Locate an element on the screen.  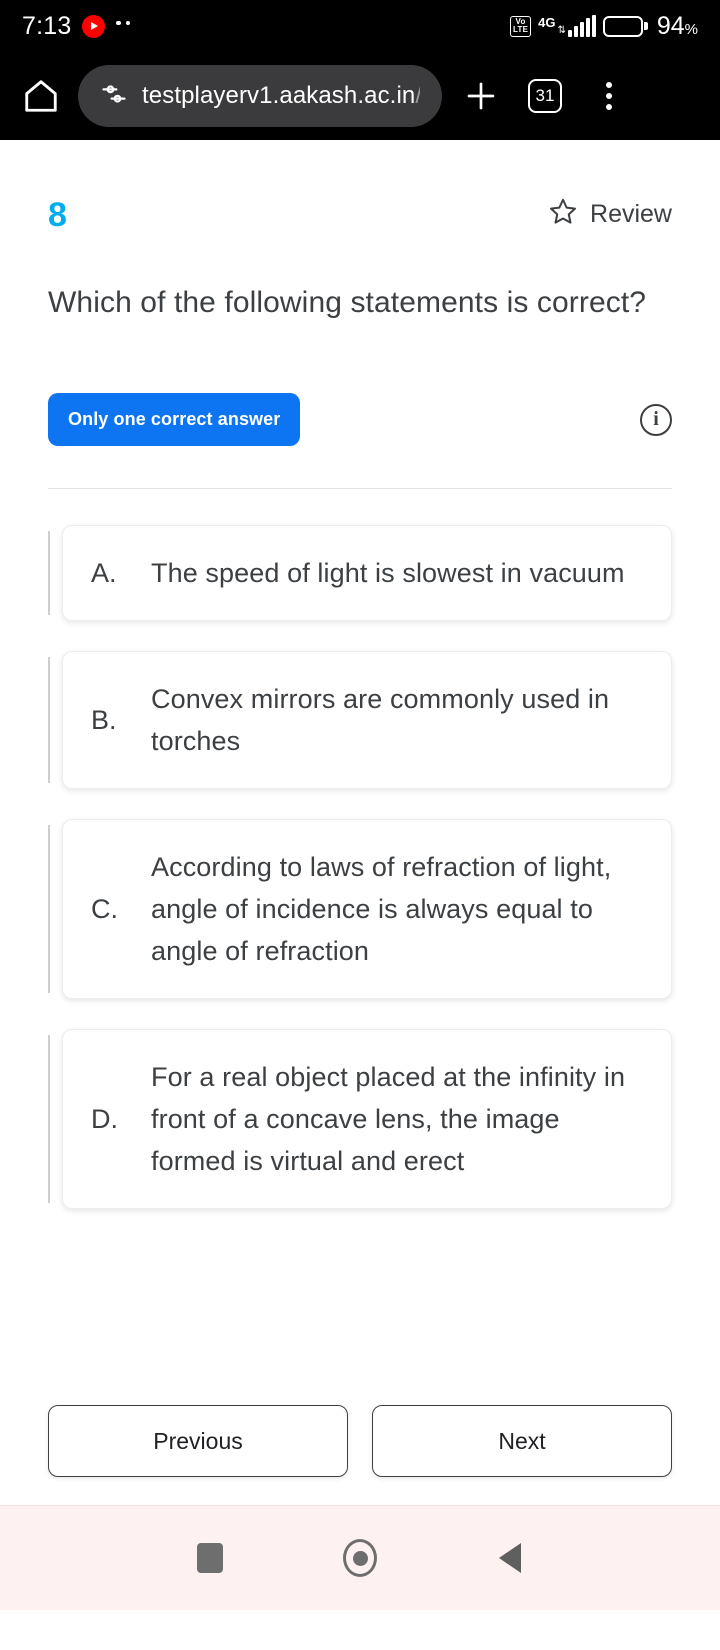
triangle-back-icon is located at coordinates (510, 1558).